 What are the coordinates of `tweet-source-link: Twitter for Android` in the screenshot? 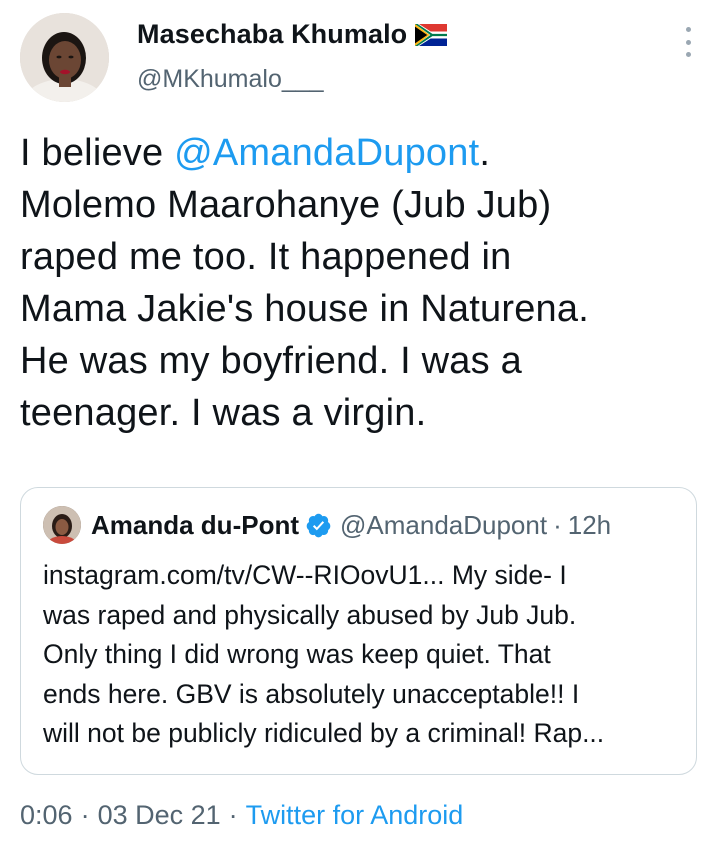 It's located at (355, 815).